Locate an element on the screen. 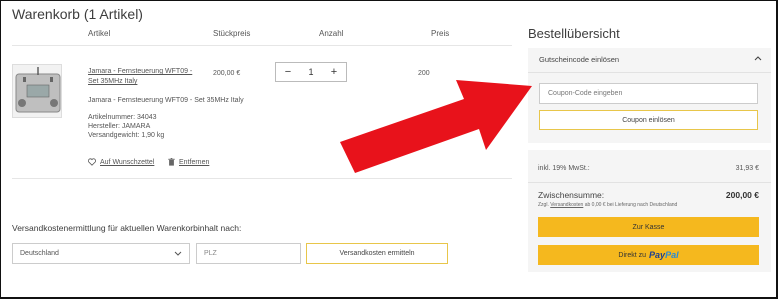  chevron-up-icon is located at coordinates (758, 58).